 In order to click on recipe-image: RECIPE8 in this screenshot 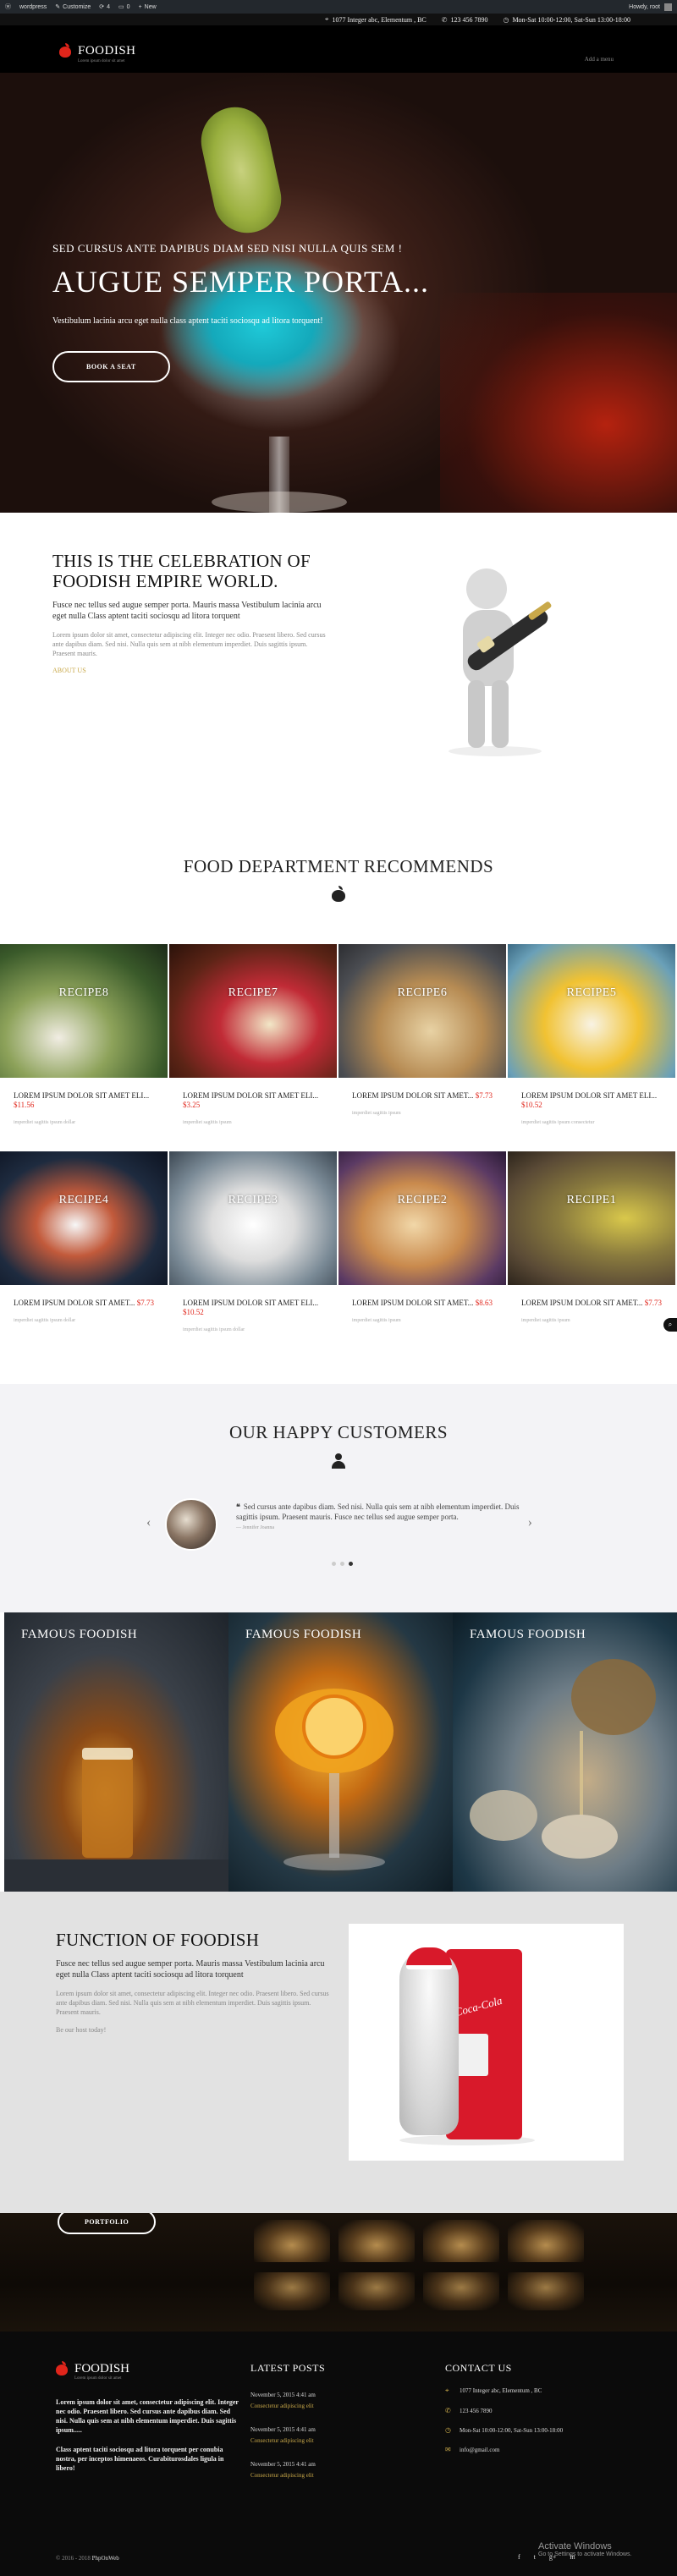, I will do `click(84, 1011)`.